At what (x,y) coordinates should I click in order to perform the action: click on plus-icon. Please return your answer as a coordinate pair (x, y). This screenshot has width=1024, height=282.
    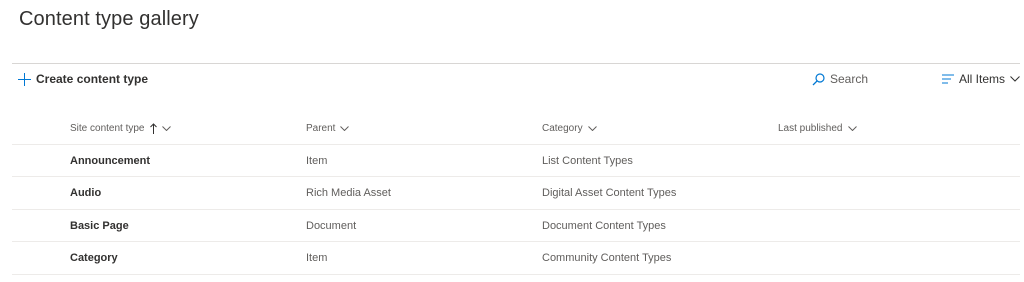
    Looking at the image, I should click on (24, 79).